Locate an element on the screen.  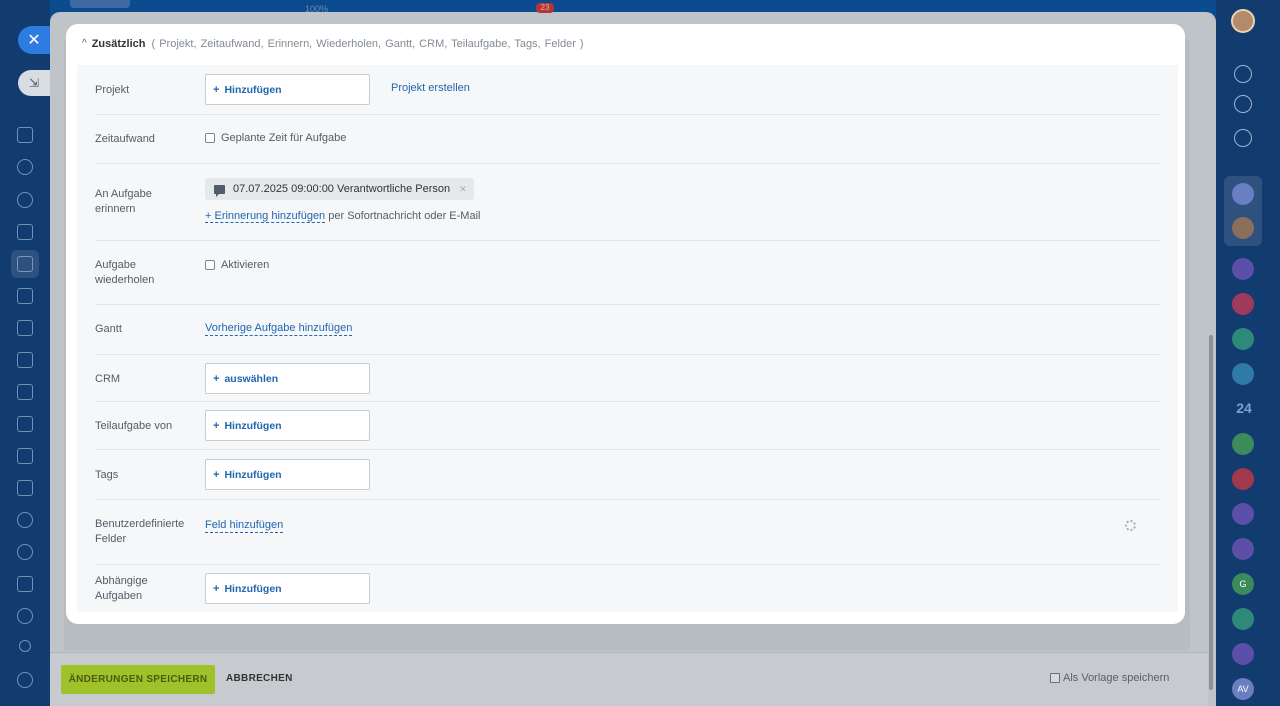
planned-time-checkbox: Geplante Zeit für Aufgabe is located at coordinates (275, 138).